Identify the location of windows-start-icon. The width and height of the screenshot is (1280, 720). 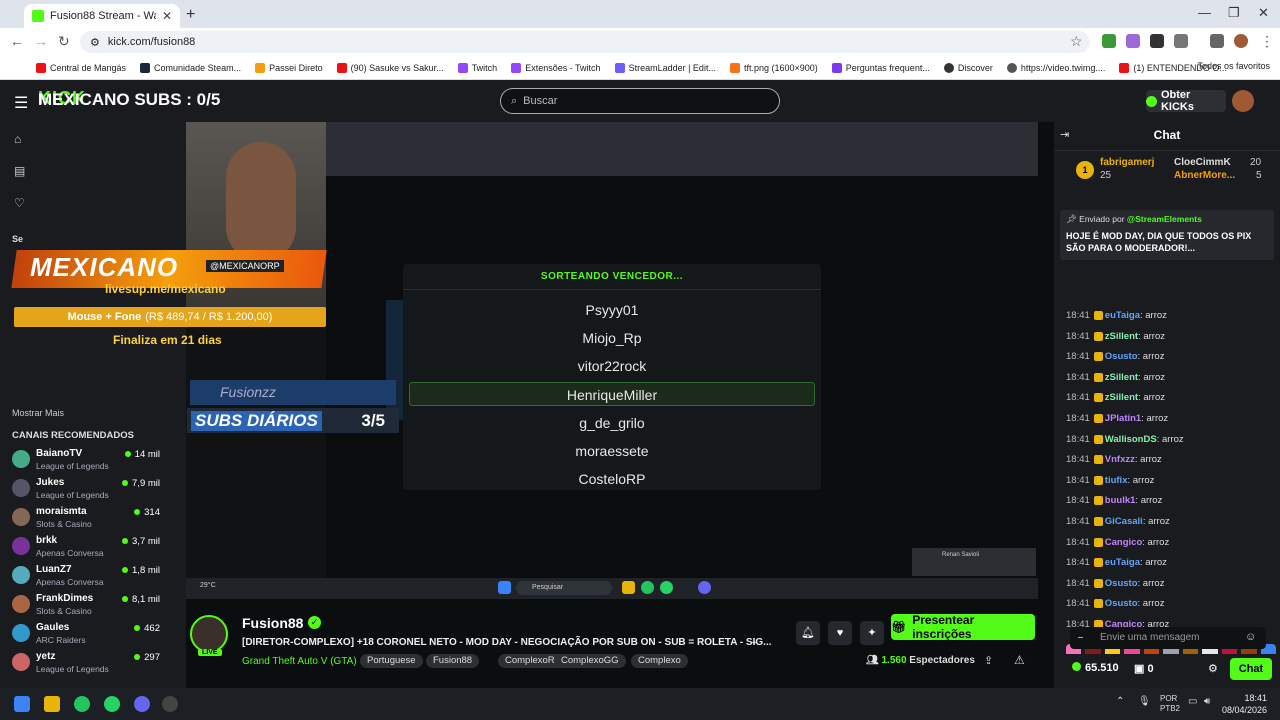
(22, 704).